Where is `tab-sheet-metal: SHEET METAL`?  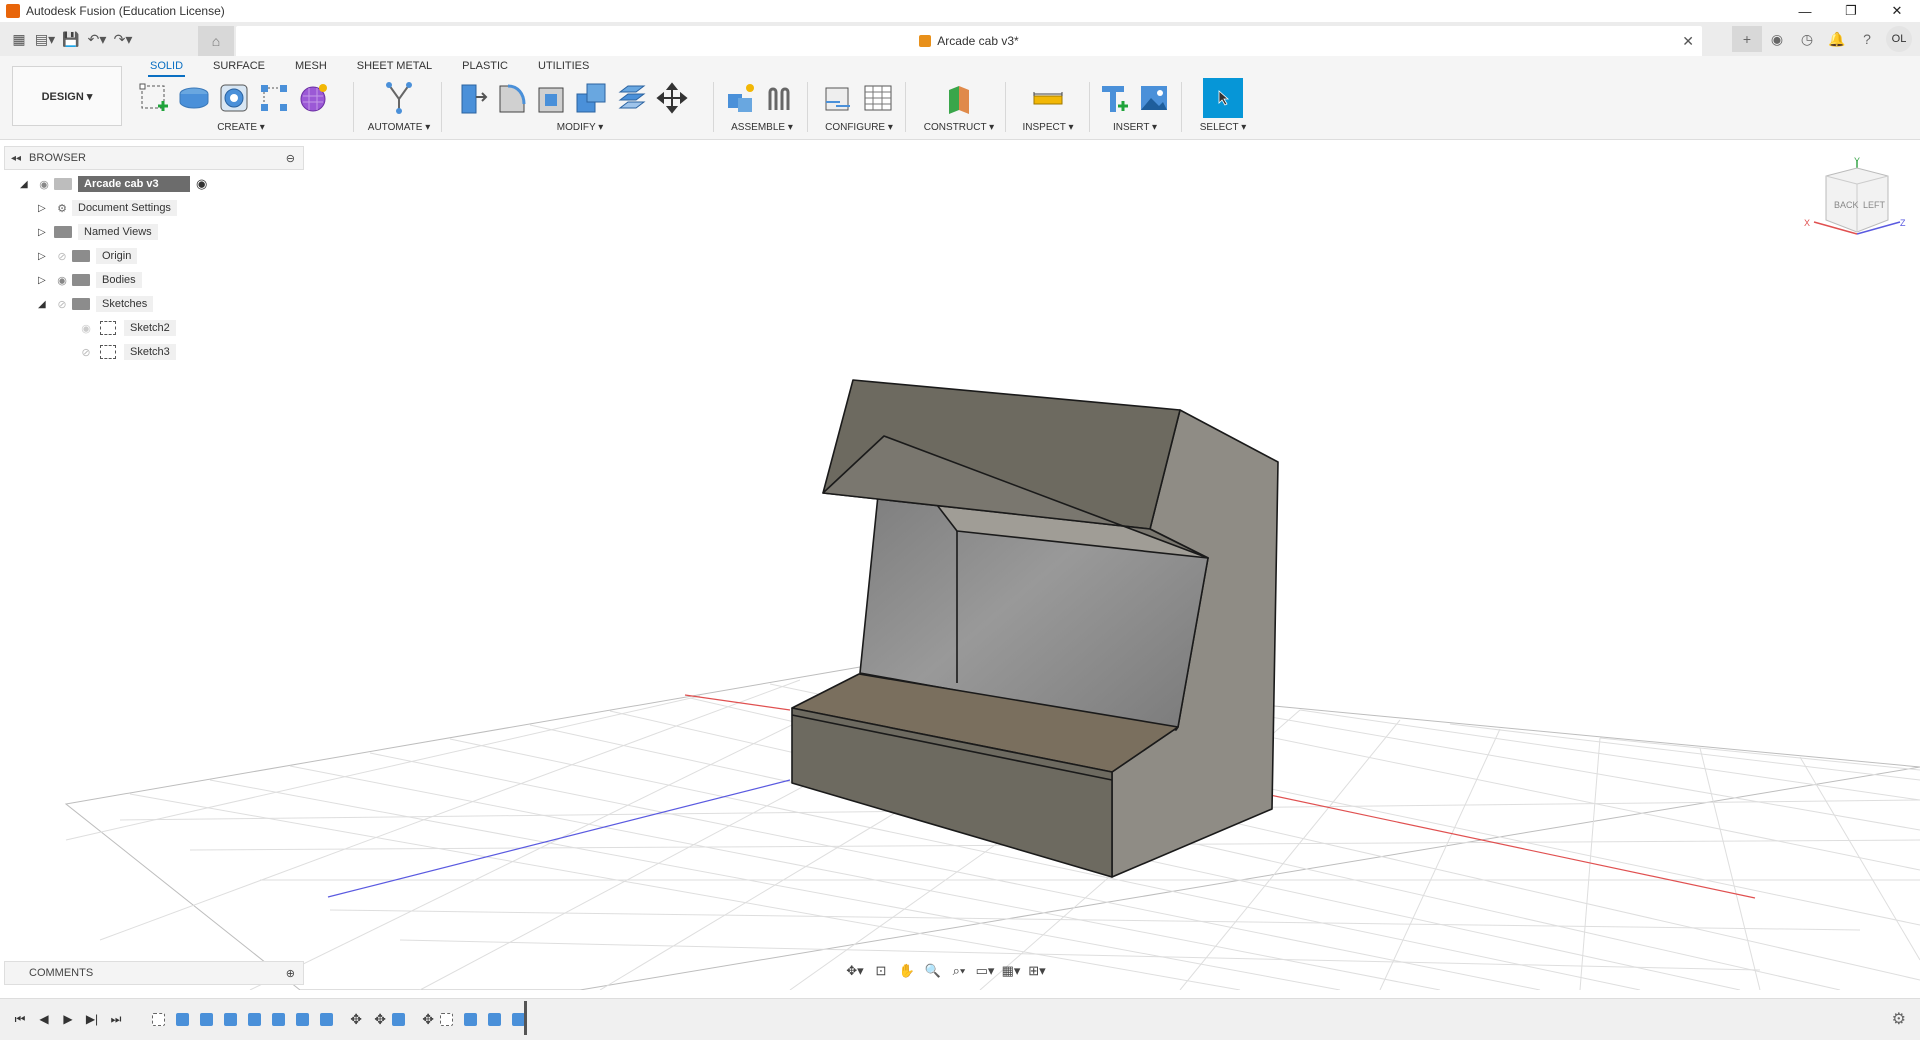 tab-sheet-metal: SHEET METAL is located at coordinates (394, 67).